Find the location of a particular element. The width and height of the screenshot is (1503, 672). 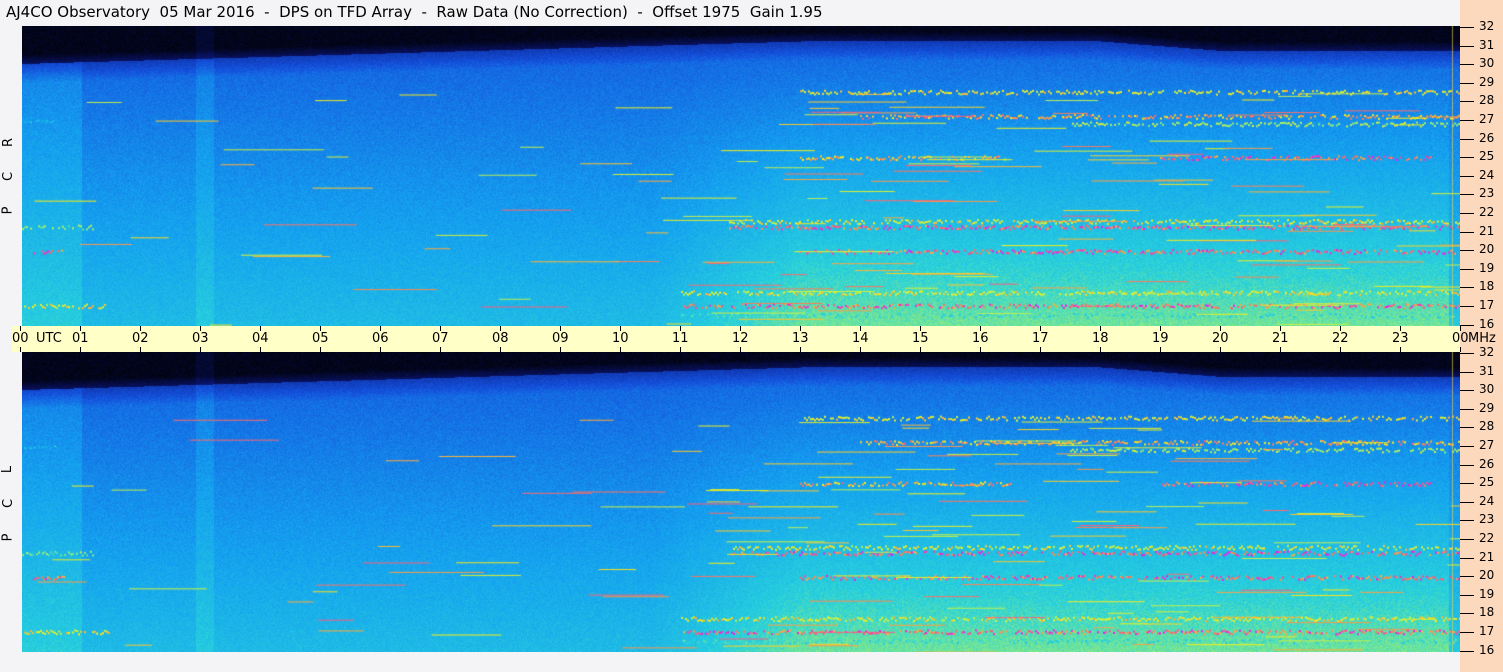

freq-tick-label: 31 is located at coordinates (1487, 371).